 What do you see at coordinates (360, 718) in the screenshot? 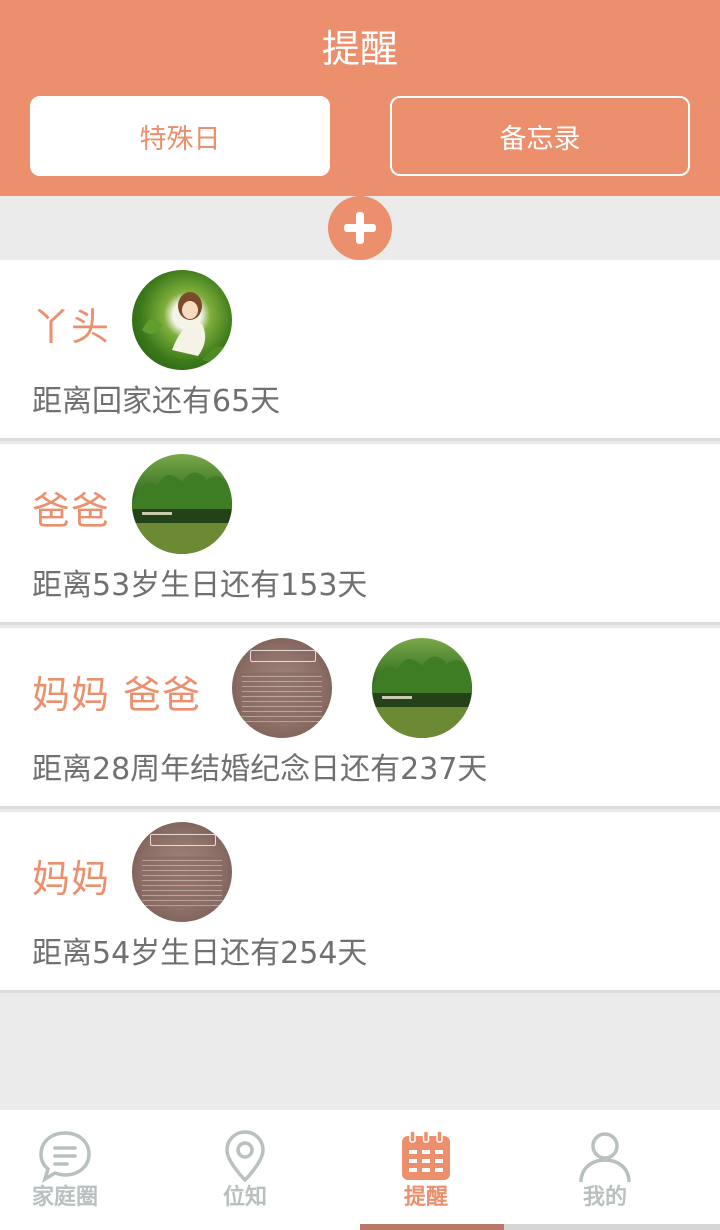
I see `reminder-card: 妈妈 爸爸 距离28周年结婚纪念日还有237天` at bounding box center [360, 718].